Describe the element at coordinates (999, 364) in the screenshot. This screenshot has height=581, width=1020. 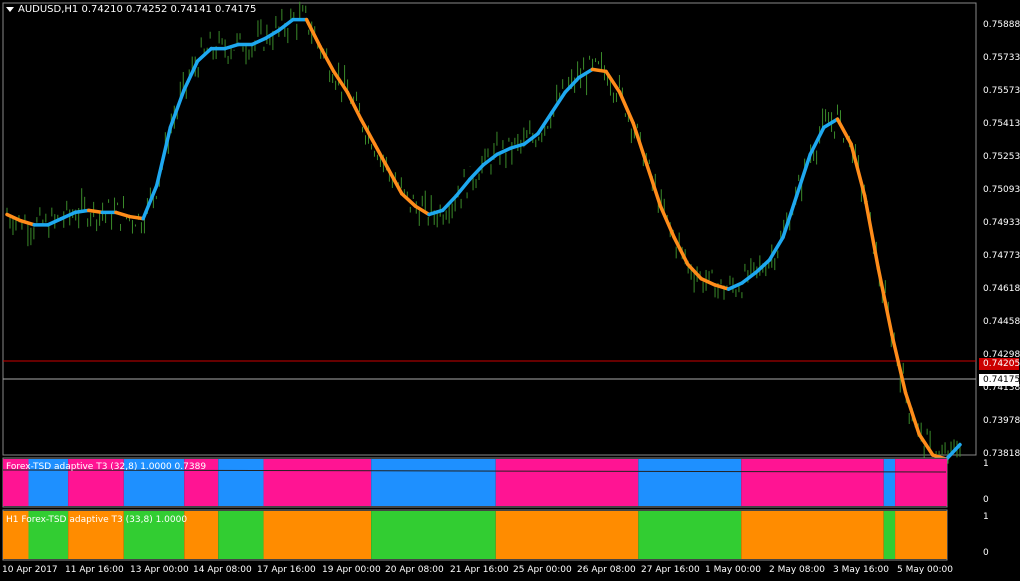
I see `ask-price-tag: 0.74205` at that location.